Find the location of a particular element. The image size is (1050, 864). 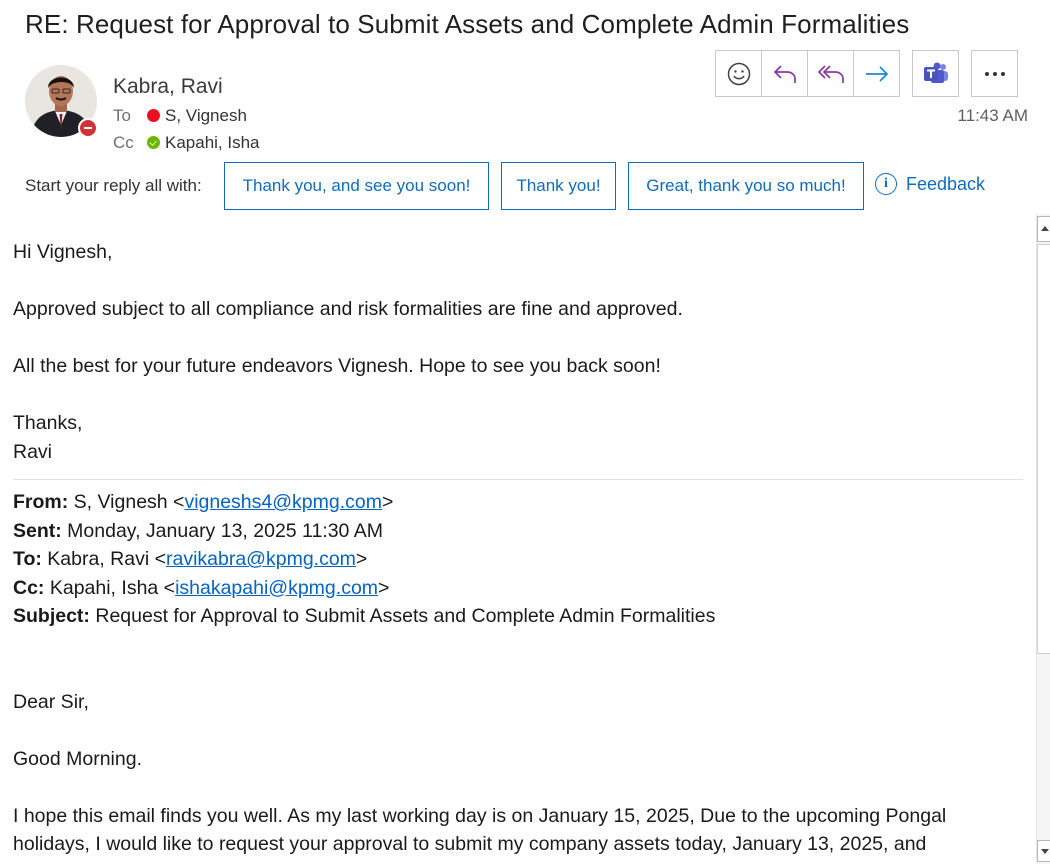

more-actions-button is located at coordinates (994, 73).